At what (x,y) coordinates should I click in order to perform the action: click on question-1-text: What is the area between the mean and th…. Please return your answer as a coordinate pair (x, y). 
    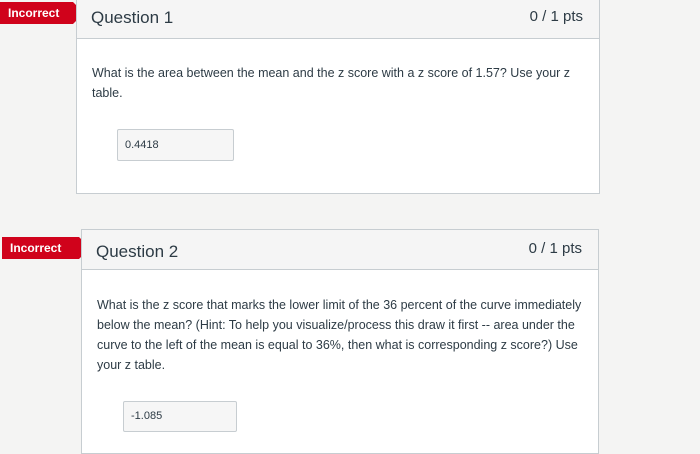
    Looking at the image, I should click on (331, 83).